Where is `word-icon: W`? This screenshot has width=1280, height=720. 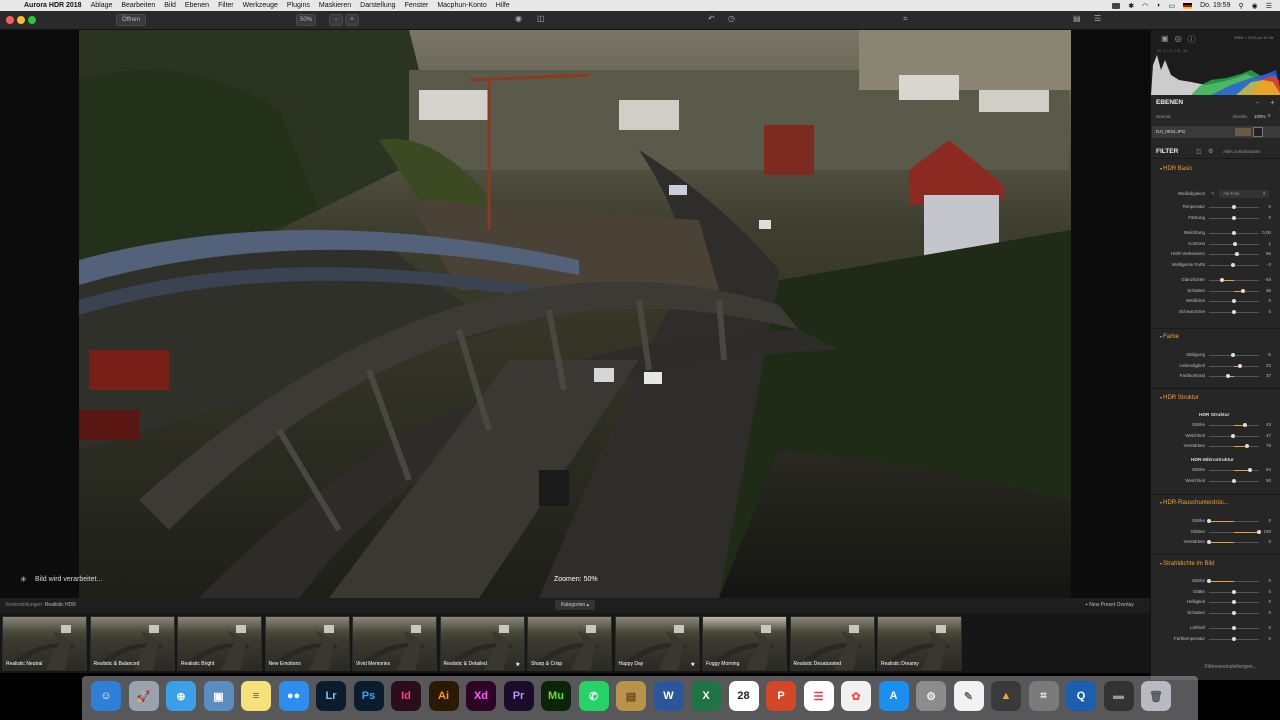
word-icon: W is located at coordinates (668, 696).